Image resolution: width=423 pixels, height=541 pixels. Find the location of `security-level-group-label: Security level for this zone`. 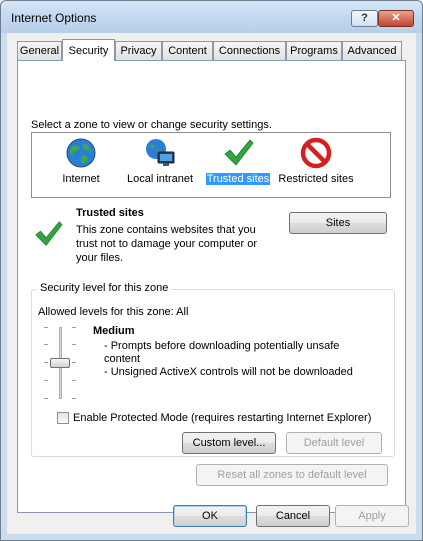

security-level-group-label: Security level for this zone is located at coordinates (104, 288).